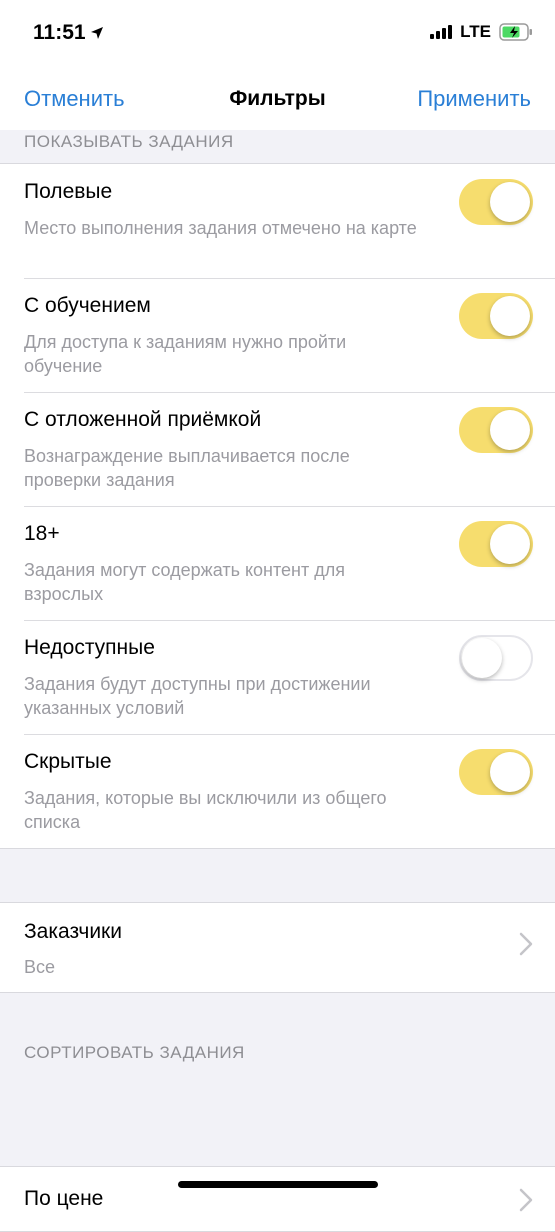  I want to click on status-time: 11:51, so click(68, 33).